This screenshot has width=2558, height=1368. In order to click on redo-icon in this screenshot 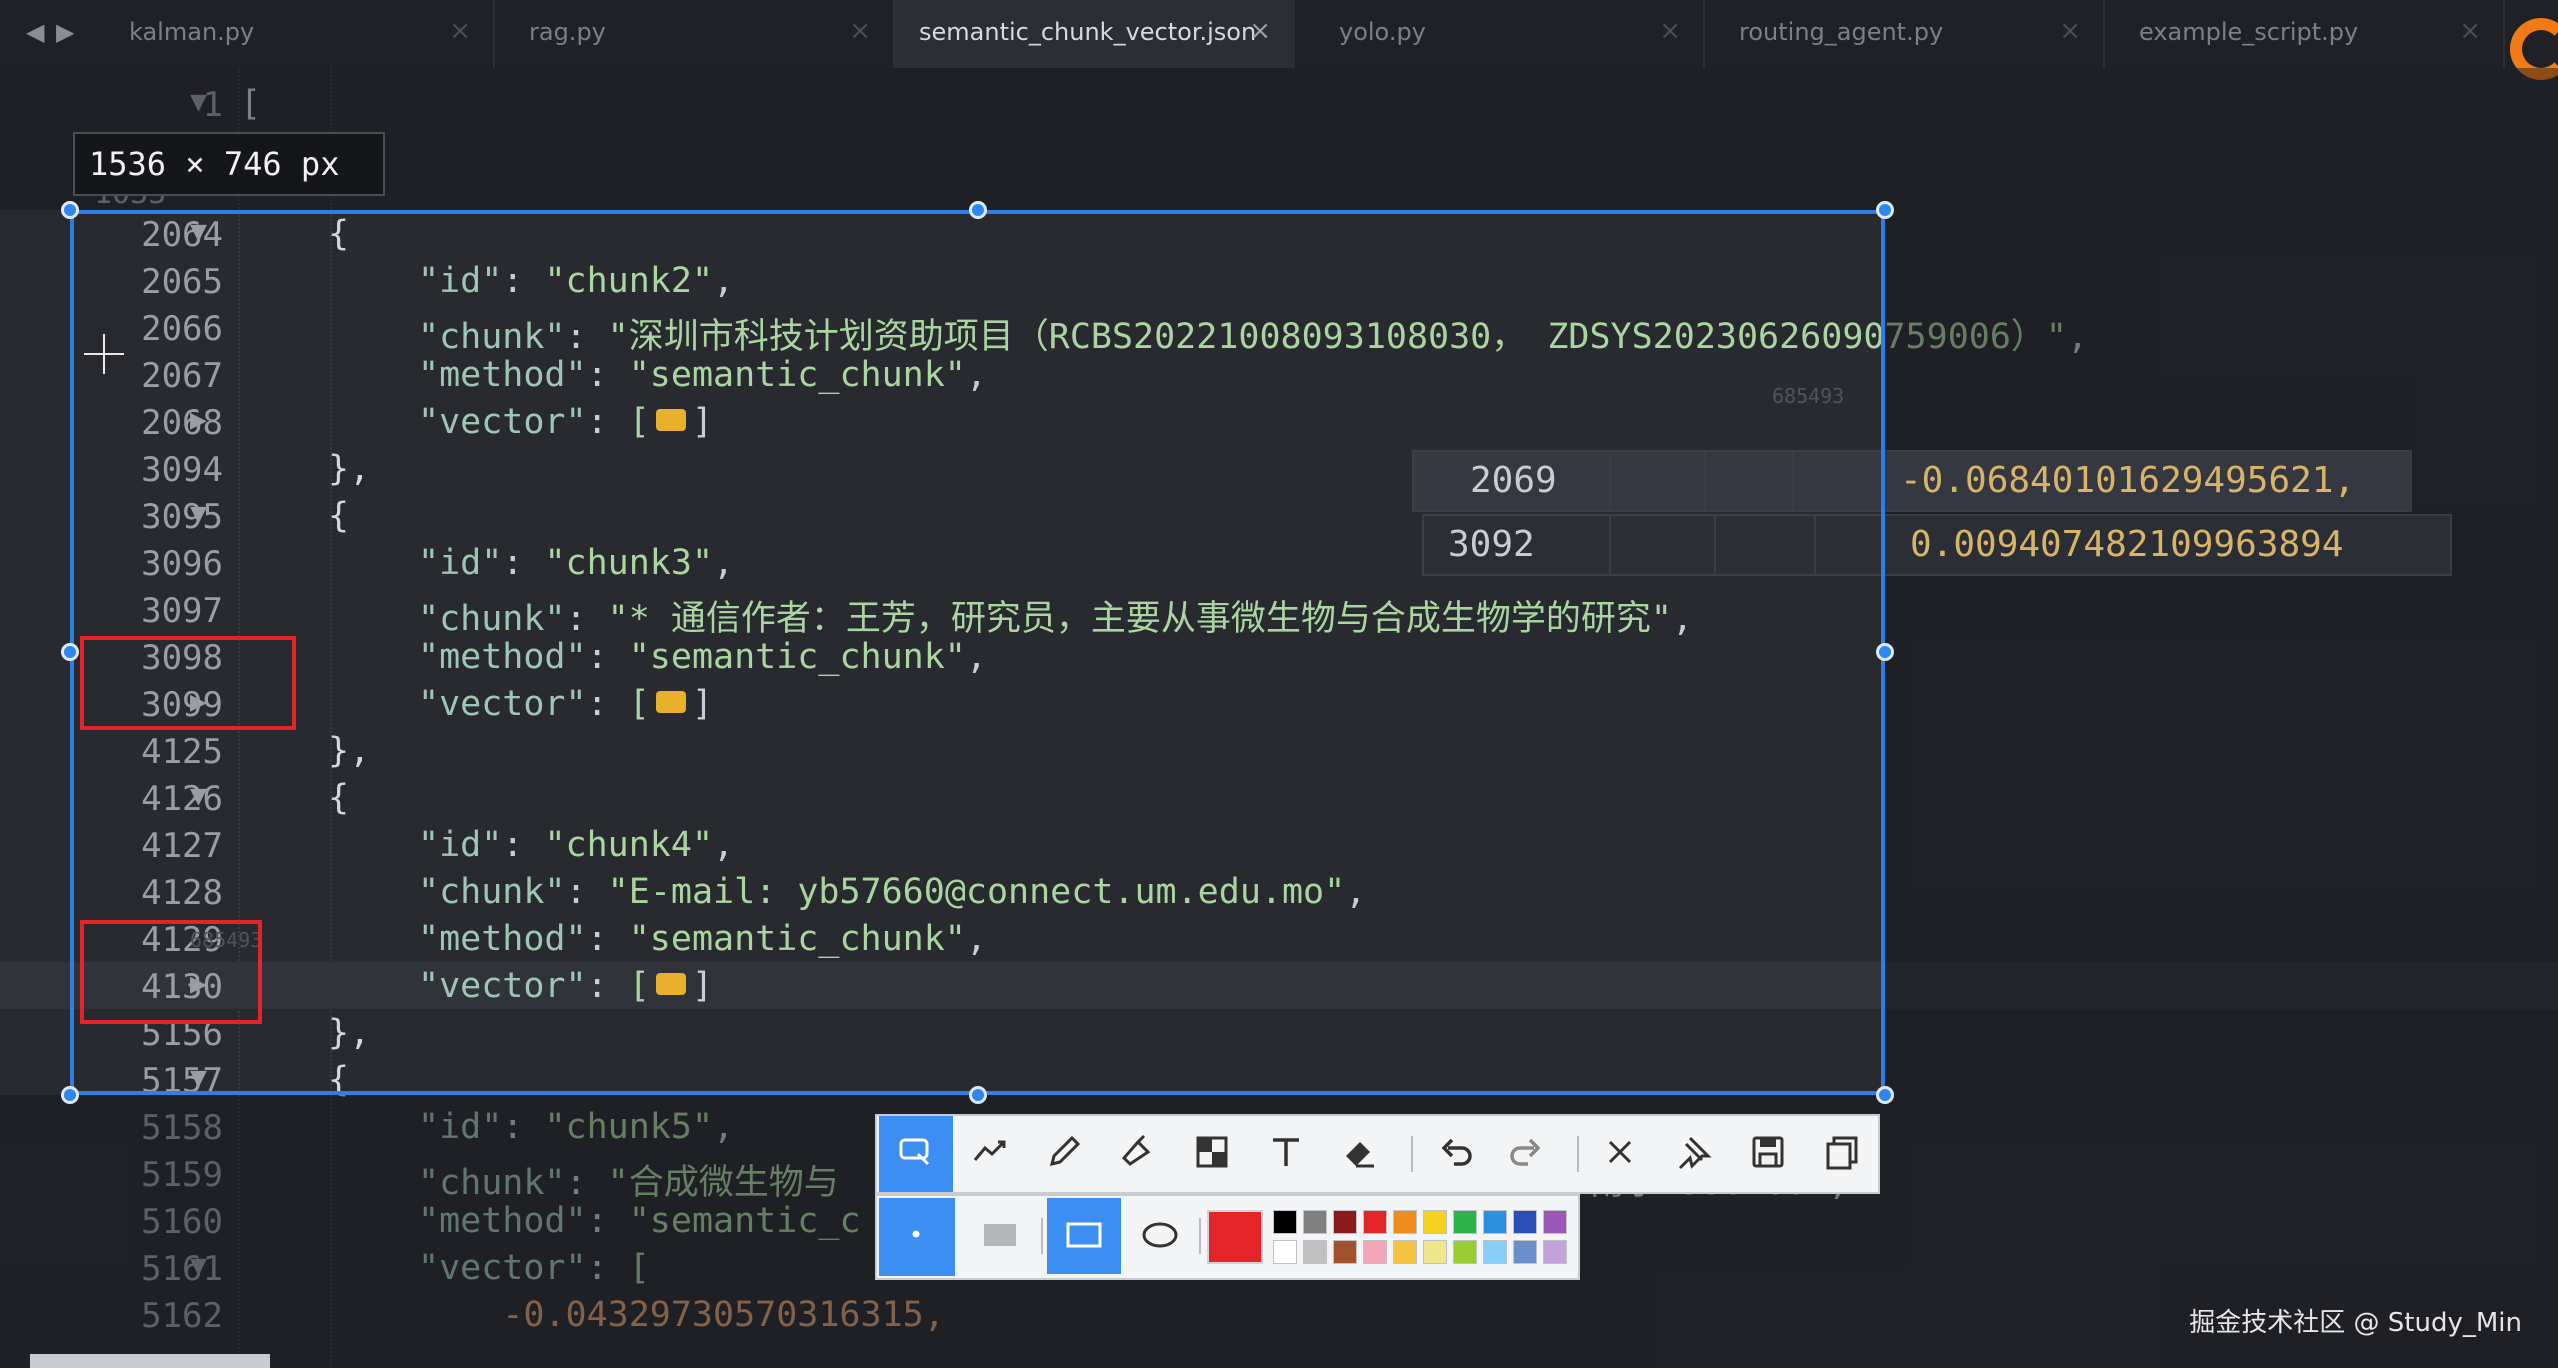, I will do `click(1526, 1154)`.